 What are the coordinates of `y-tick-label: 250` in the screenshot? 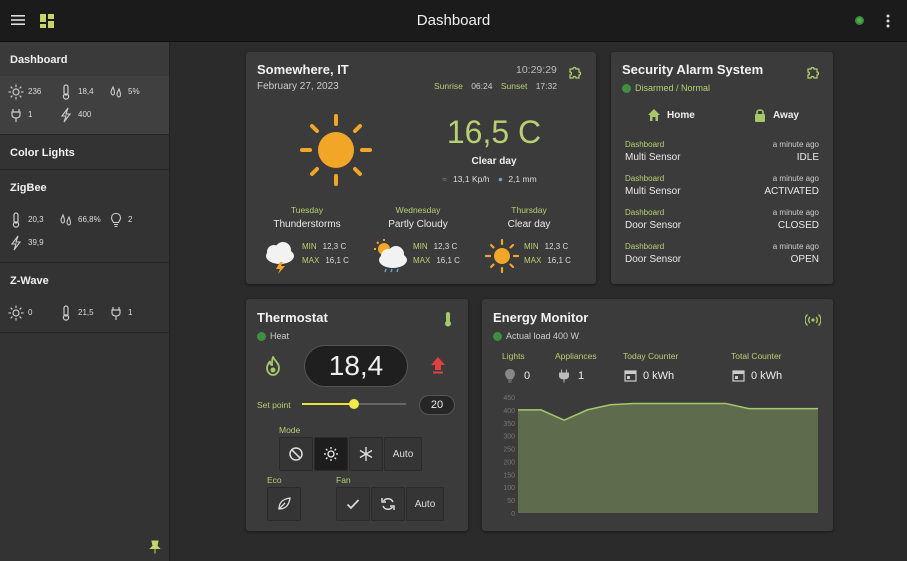 It's located at (509, 450).